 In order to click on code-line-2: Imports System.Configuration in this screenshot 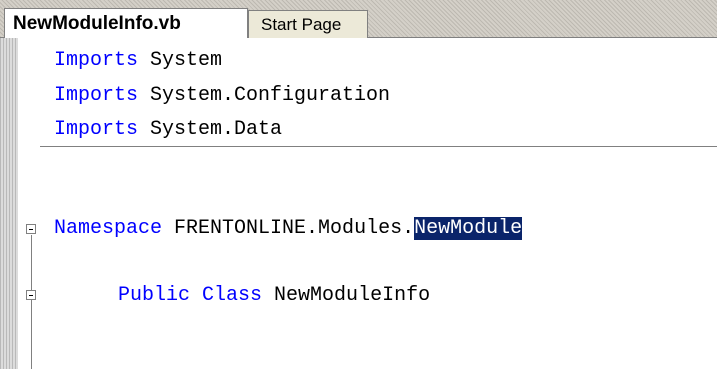, I will do `click(222, 96)`.